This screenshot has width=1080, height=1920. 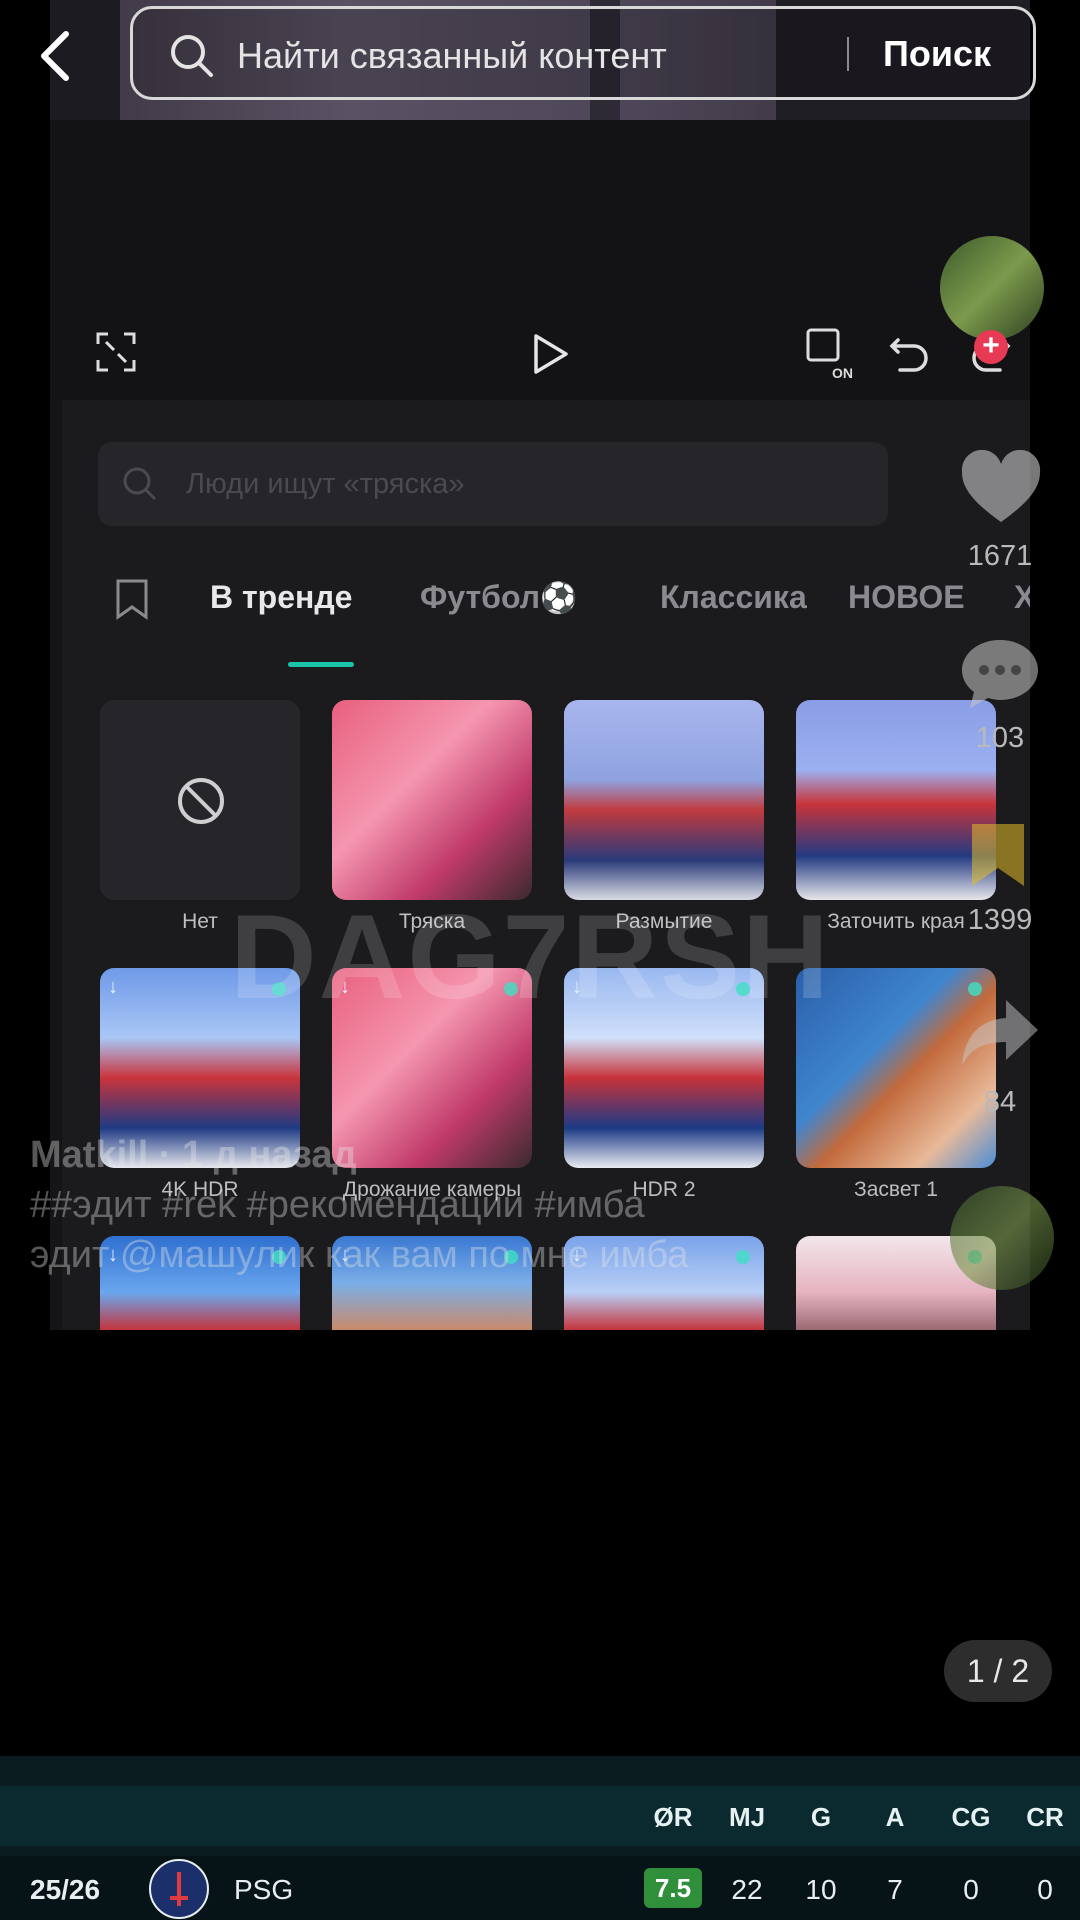 I want to click on rating-badge: 7.5, so click(x=673, y=1888).